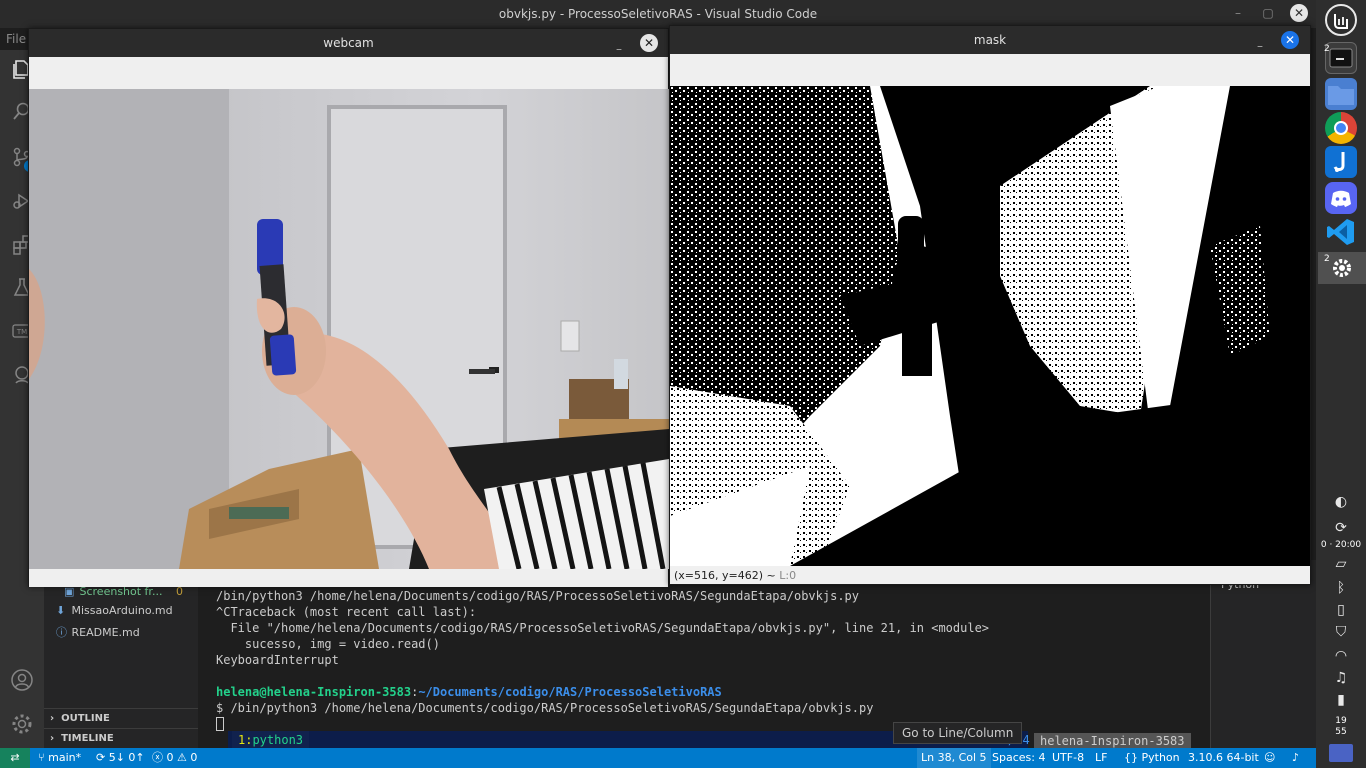  I want to click on webcam-titlebar: webcam – ✕, so click(348, 43).